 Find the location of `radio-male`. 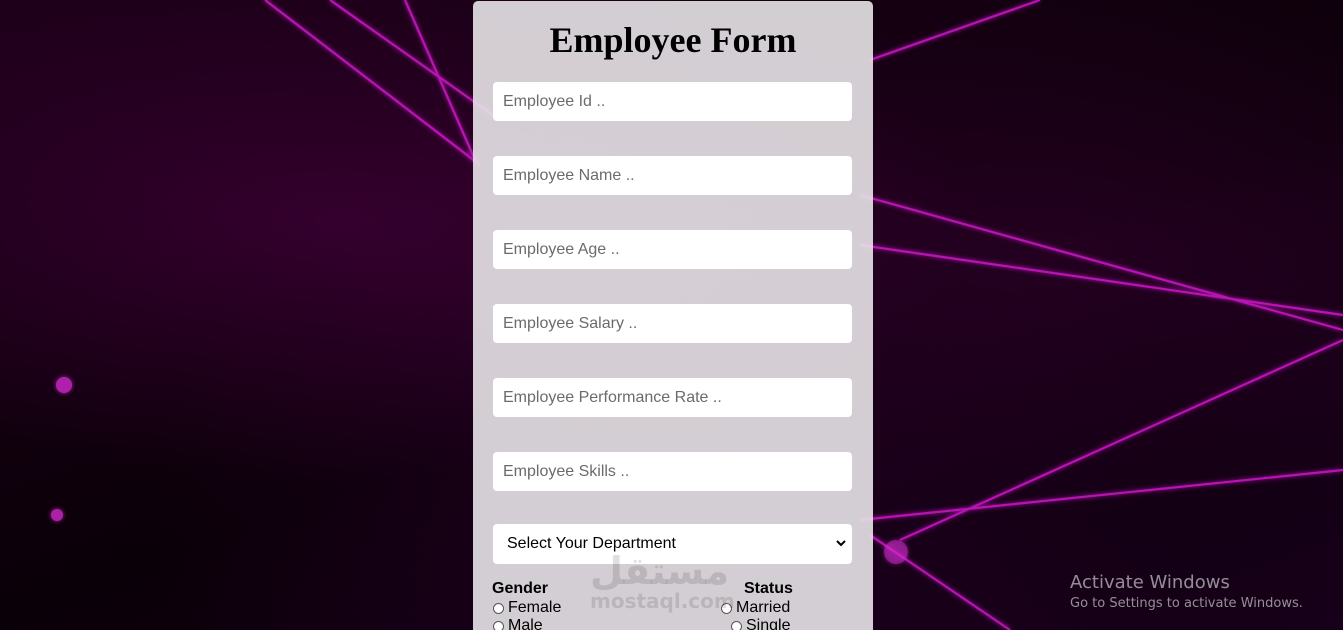

radio-male is located at coordinates (498, 625).